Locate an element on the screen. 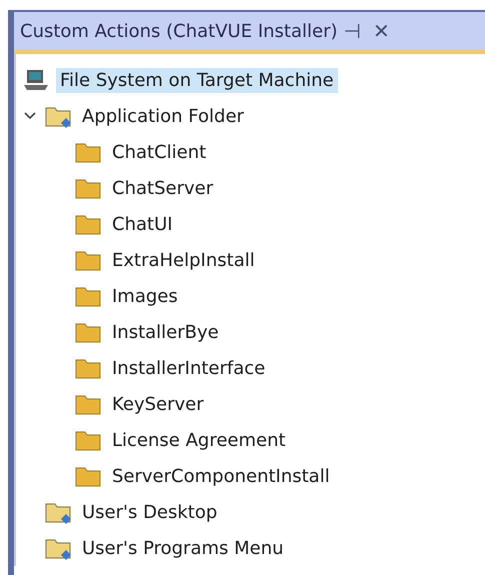  tree-item: User's Desktop is located at coordinates (150, 512).